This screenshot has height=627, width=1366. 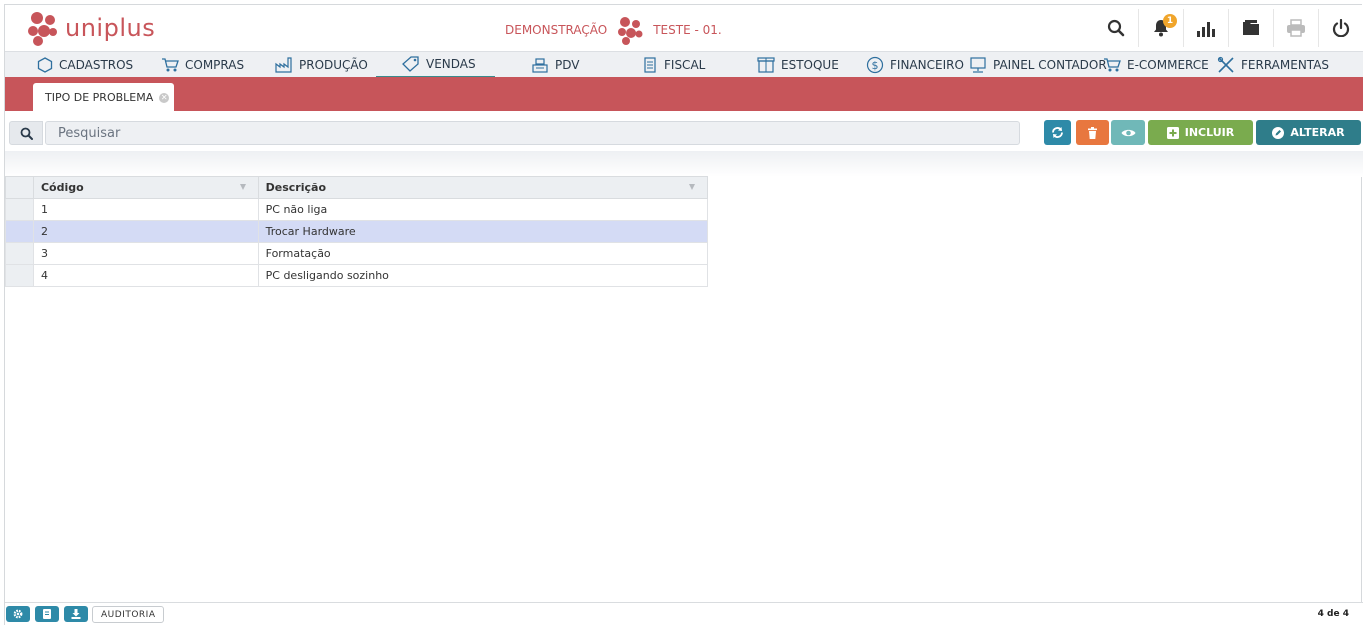 I want to click on search-button, so click(x=1115, y=28).